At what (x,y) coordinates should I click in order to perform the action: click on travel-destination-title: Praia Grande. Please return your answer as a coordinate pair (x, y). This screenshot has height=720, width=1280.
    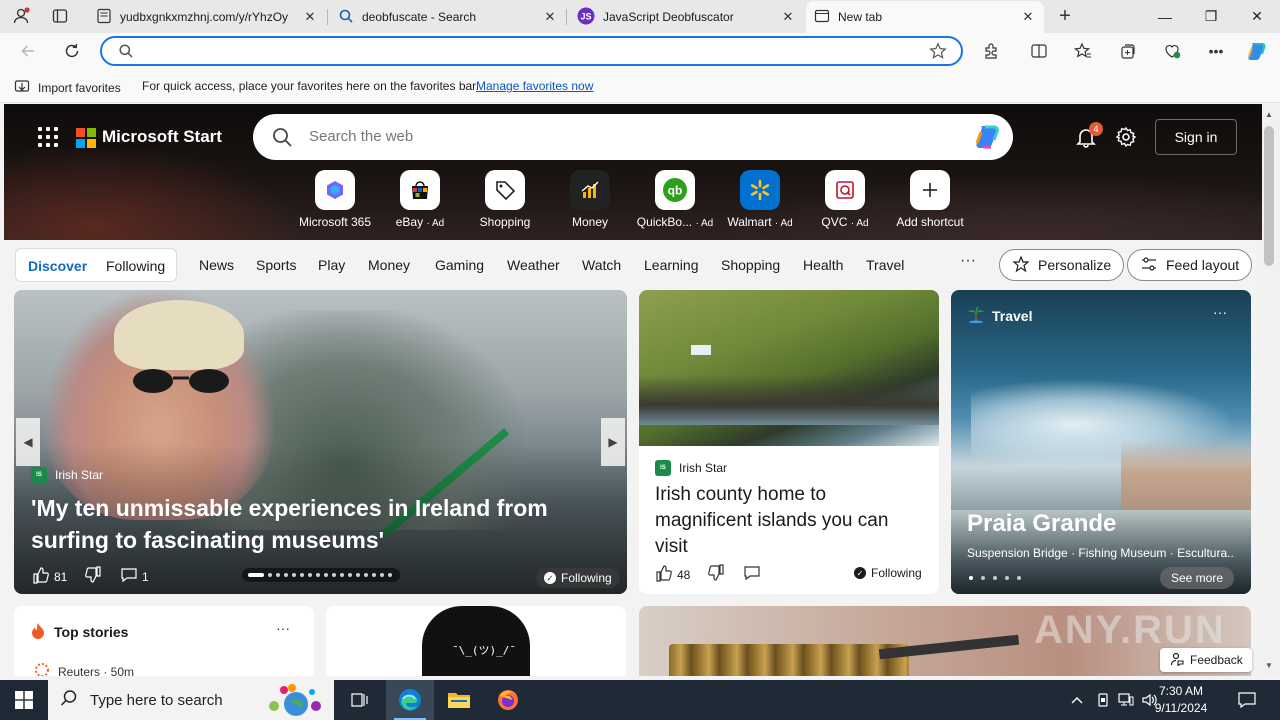
    Looking at the image, I should click on (1041, 524).